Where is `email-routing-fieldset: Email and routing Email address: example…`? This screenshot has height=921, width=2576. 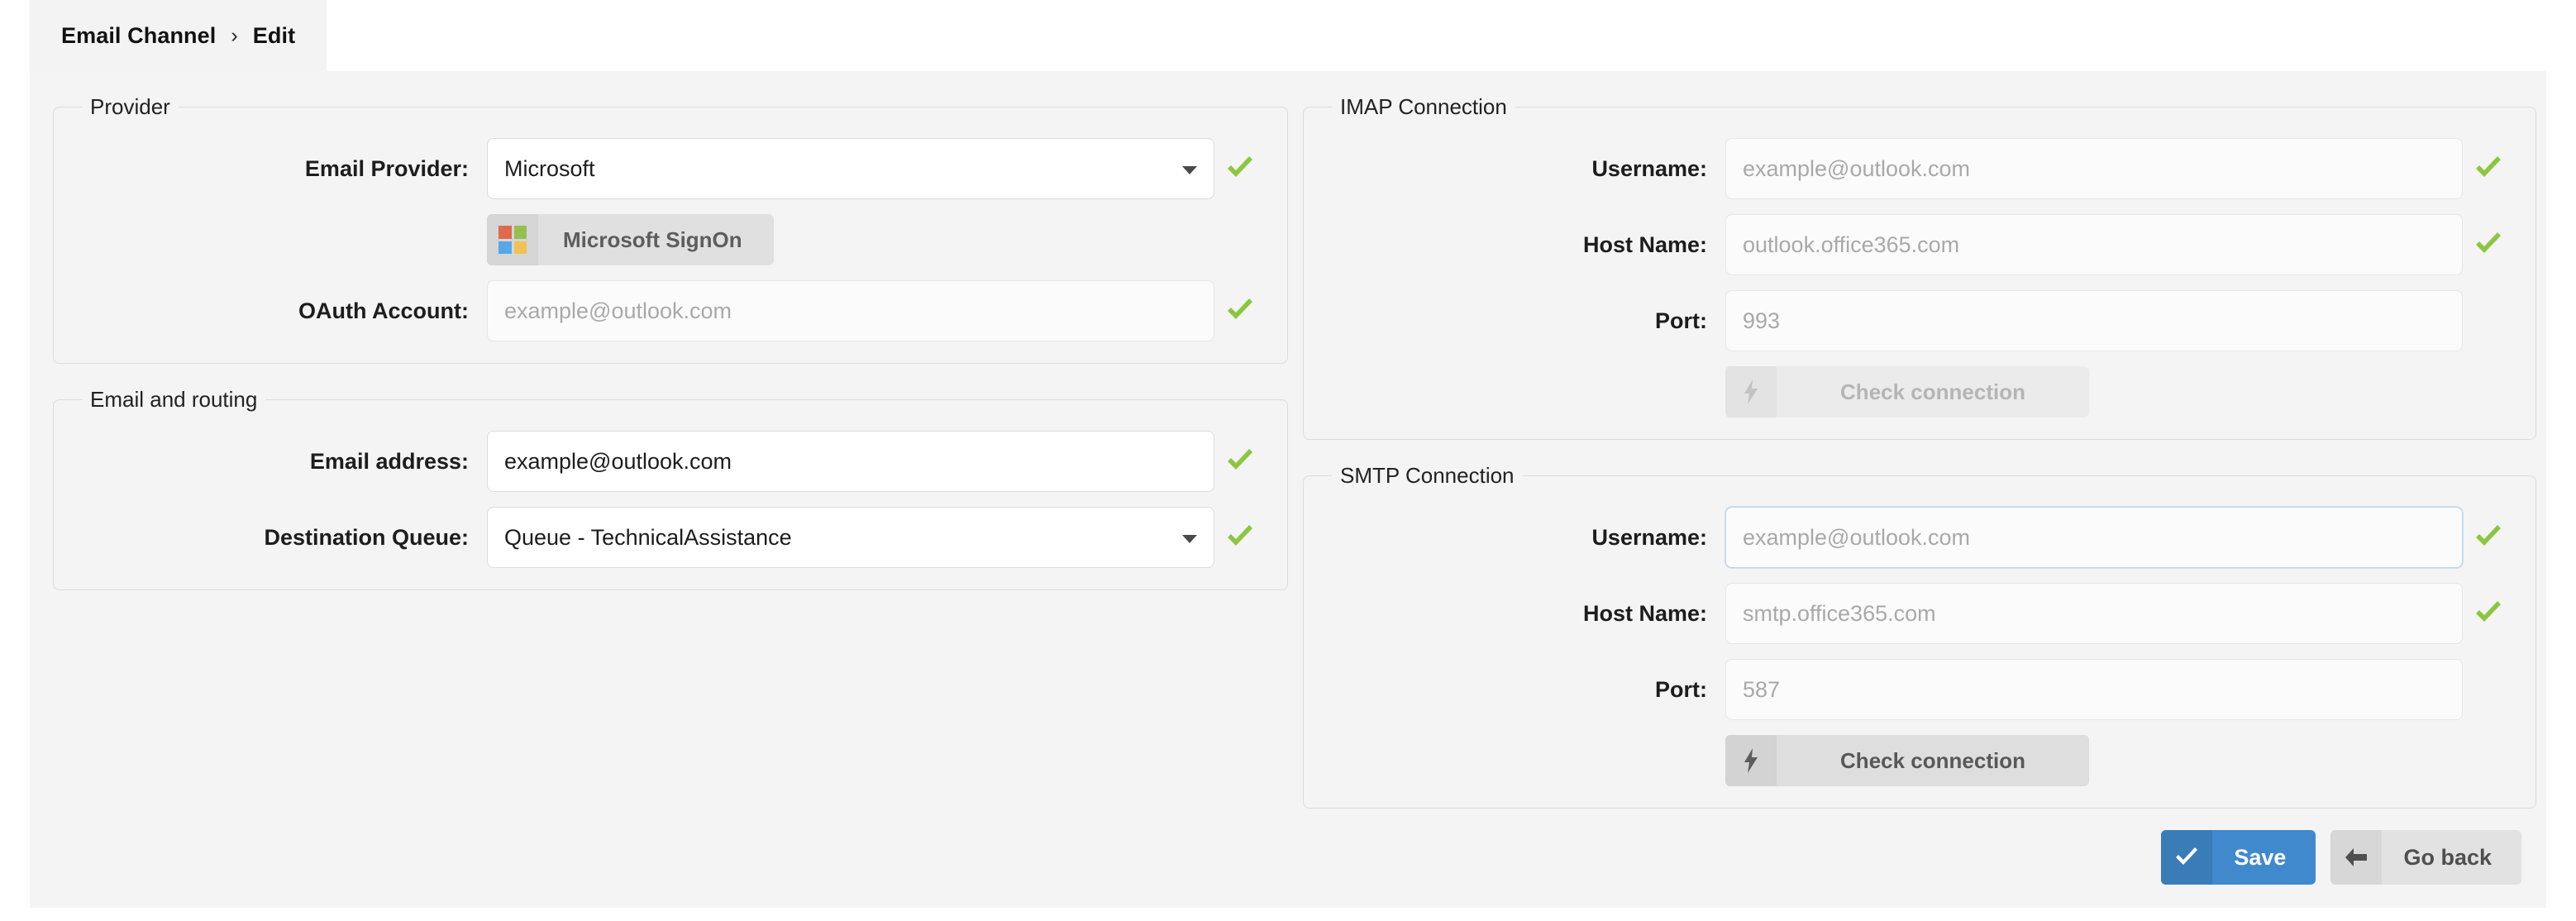
email-routing-fieldset: Email and routing Email address: example… is located at coordinates (670, 488).